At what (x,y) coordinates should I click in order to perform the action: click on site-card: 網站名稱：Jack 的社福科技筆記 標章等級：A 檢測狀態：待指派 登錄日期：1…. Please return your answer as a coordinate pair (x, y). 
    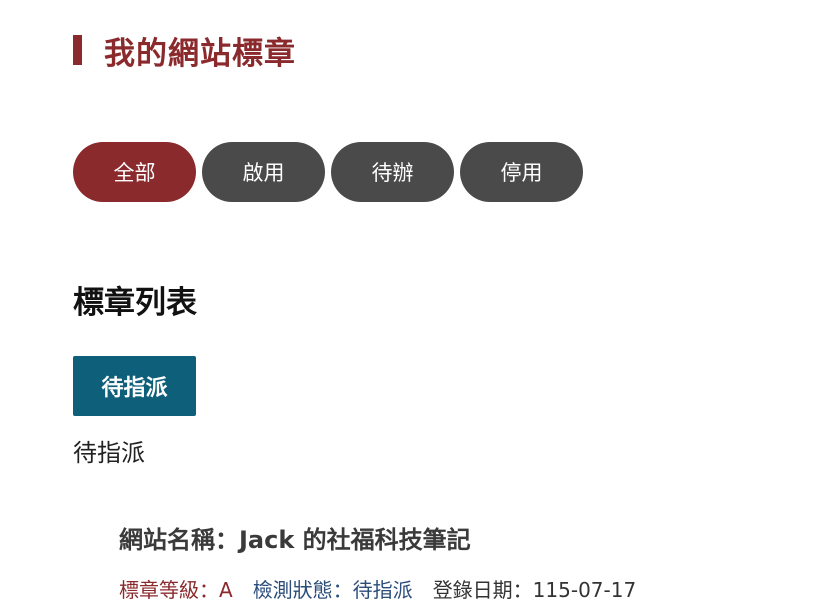
    Looking at the image, I should click on (377, 562).